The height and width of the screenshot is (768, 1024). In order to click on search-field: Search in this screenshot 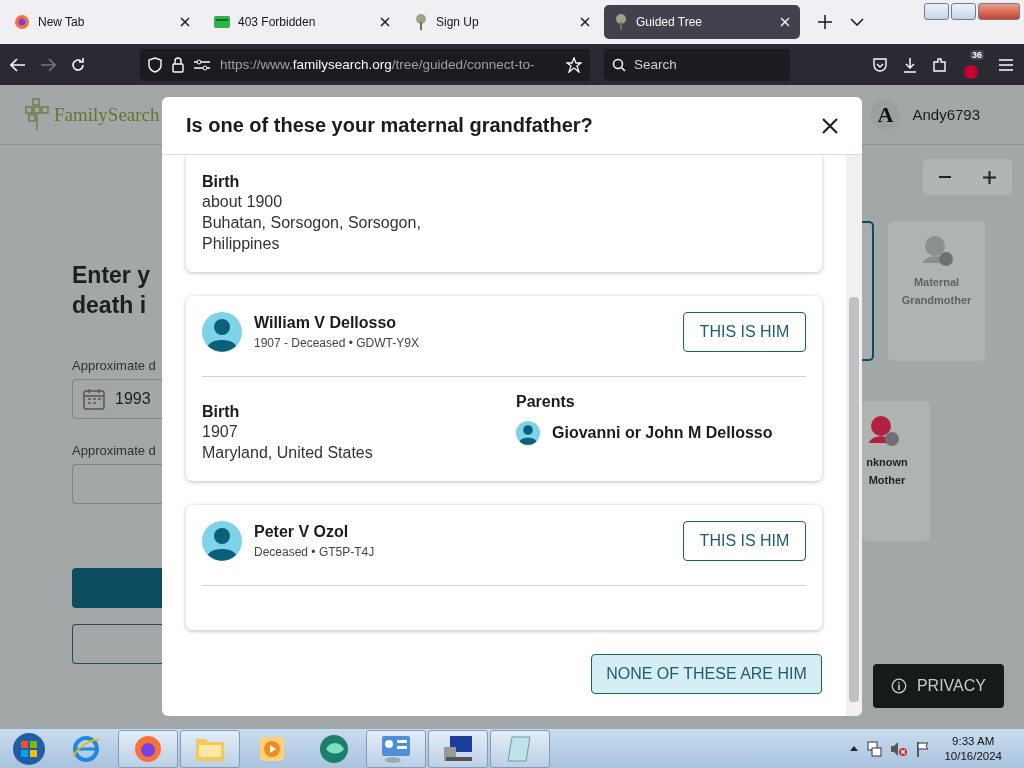, I will do `click(697, 64)`.